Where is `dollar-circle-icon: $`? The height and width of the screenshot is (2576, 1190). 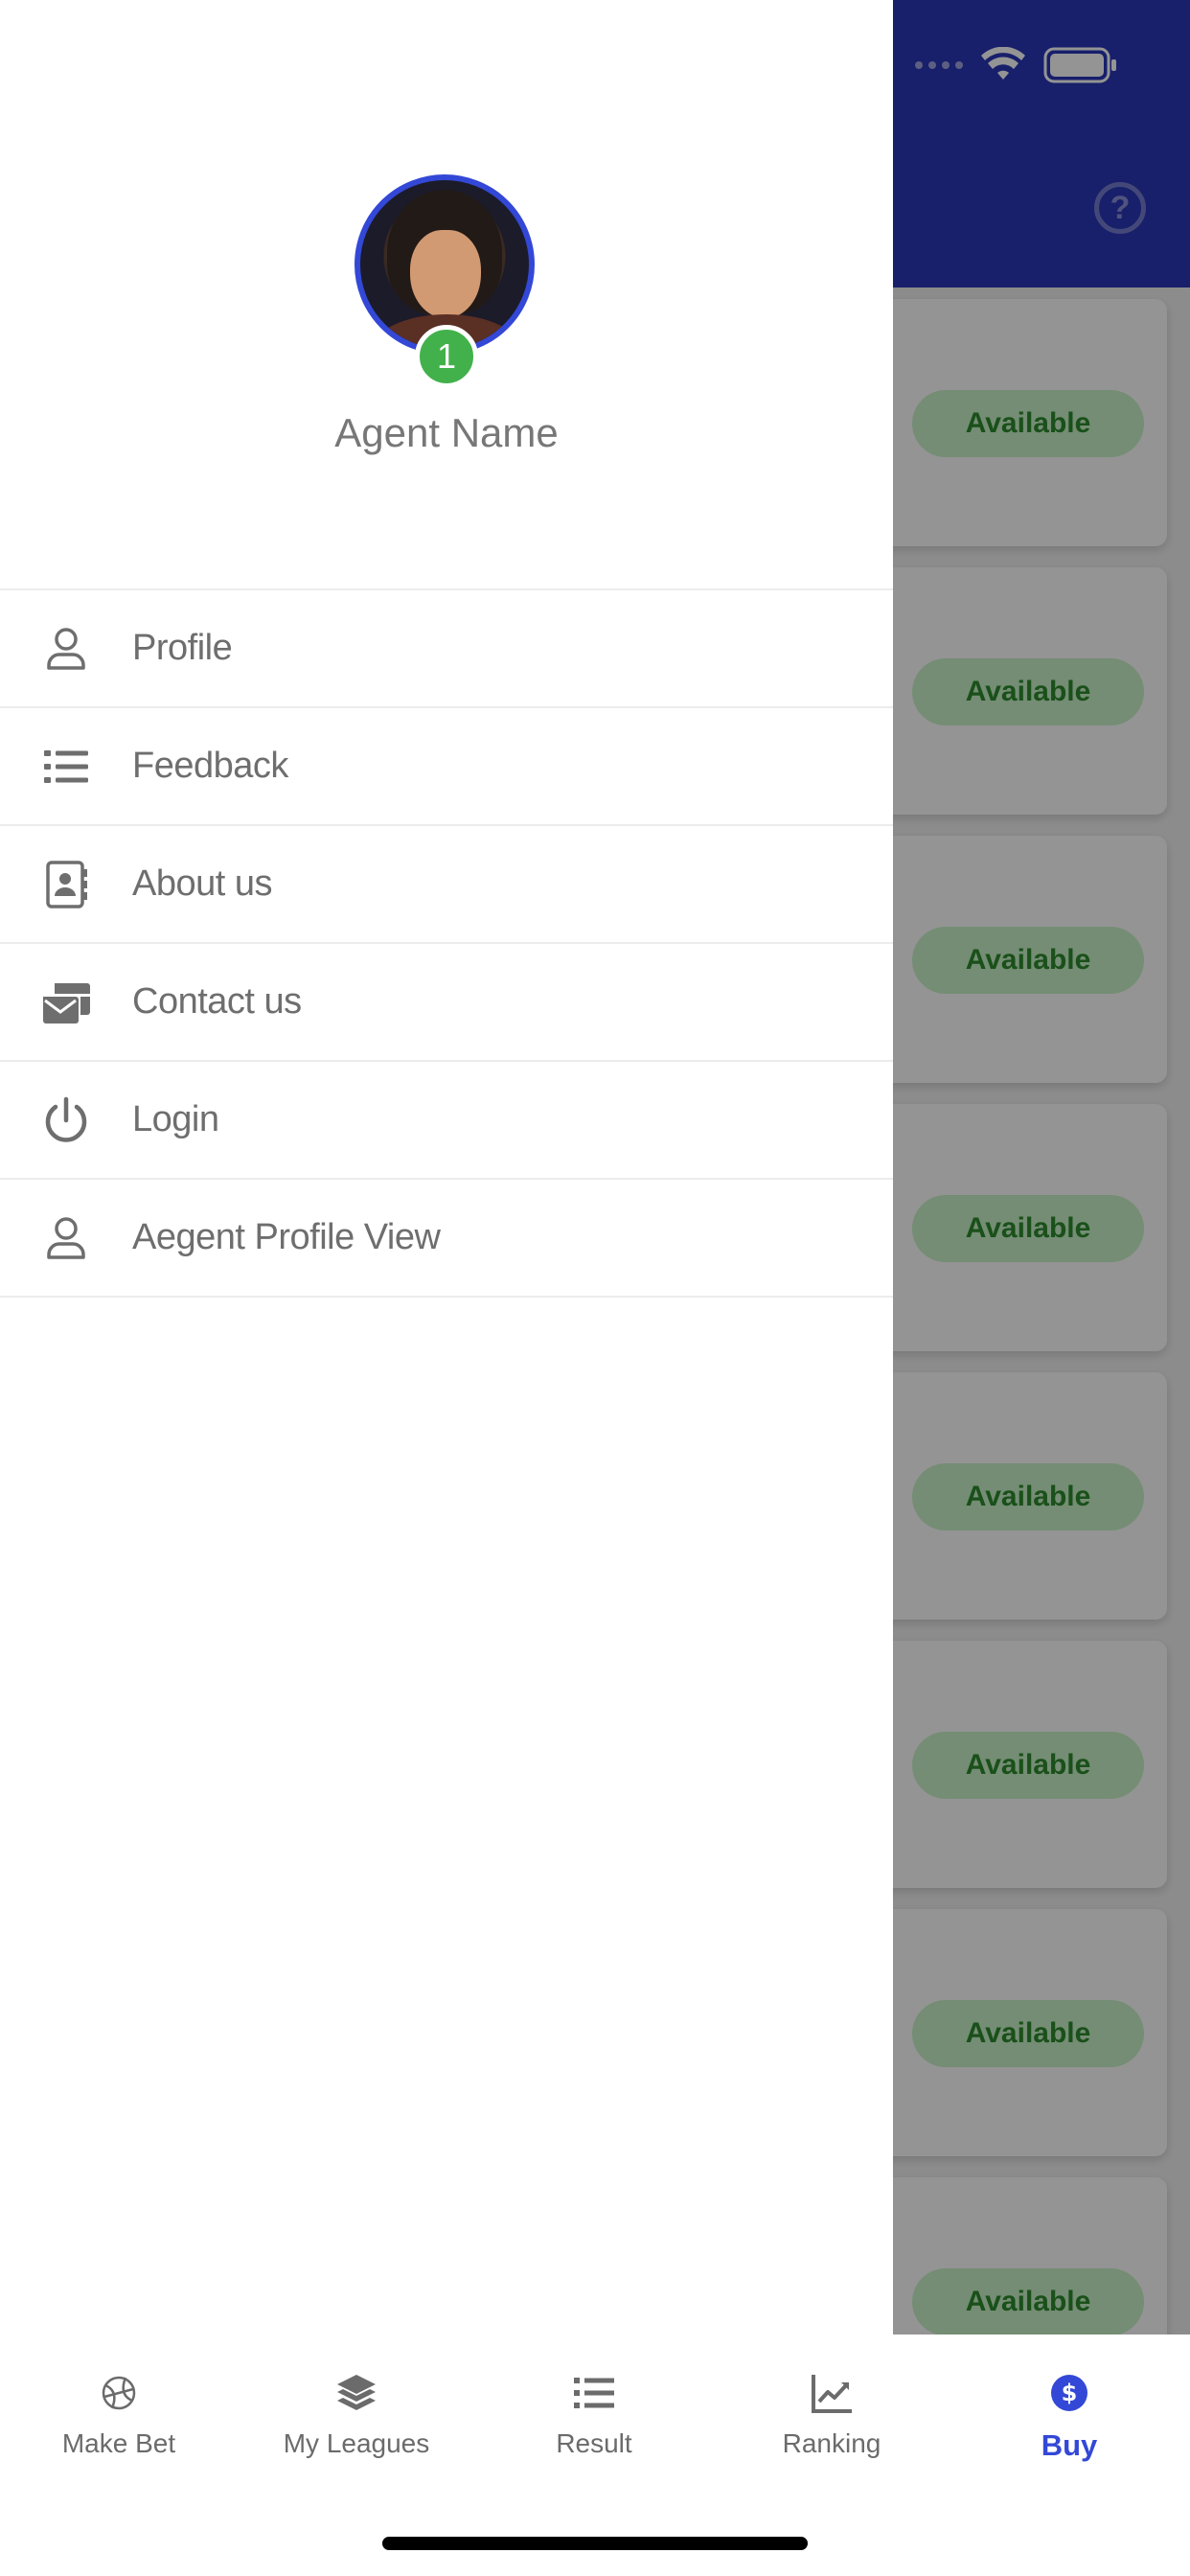
dollar-circle-icon: $ is located at coordinates (1069, 2393).